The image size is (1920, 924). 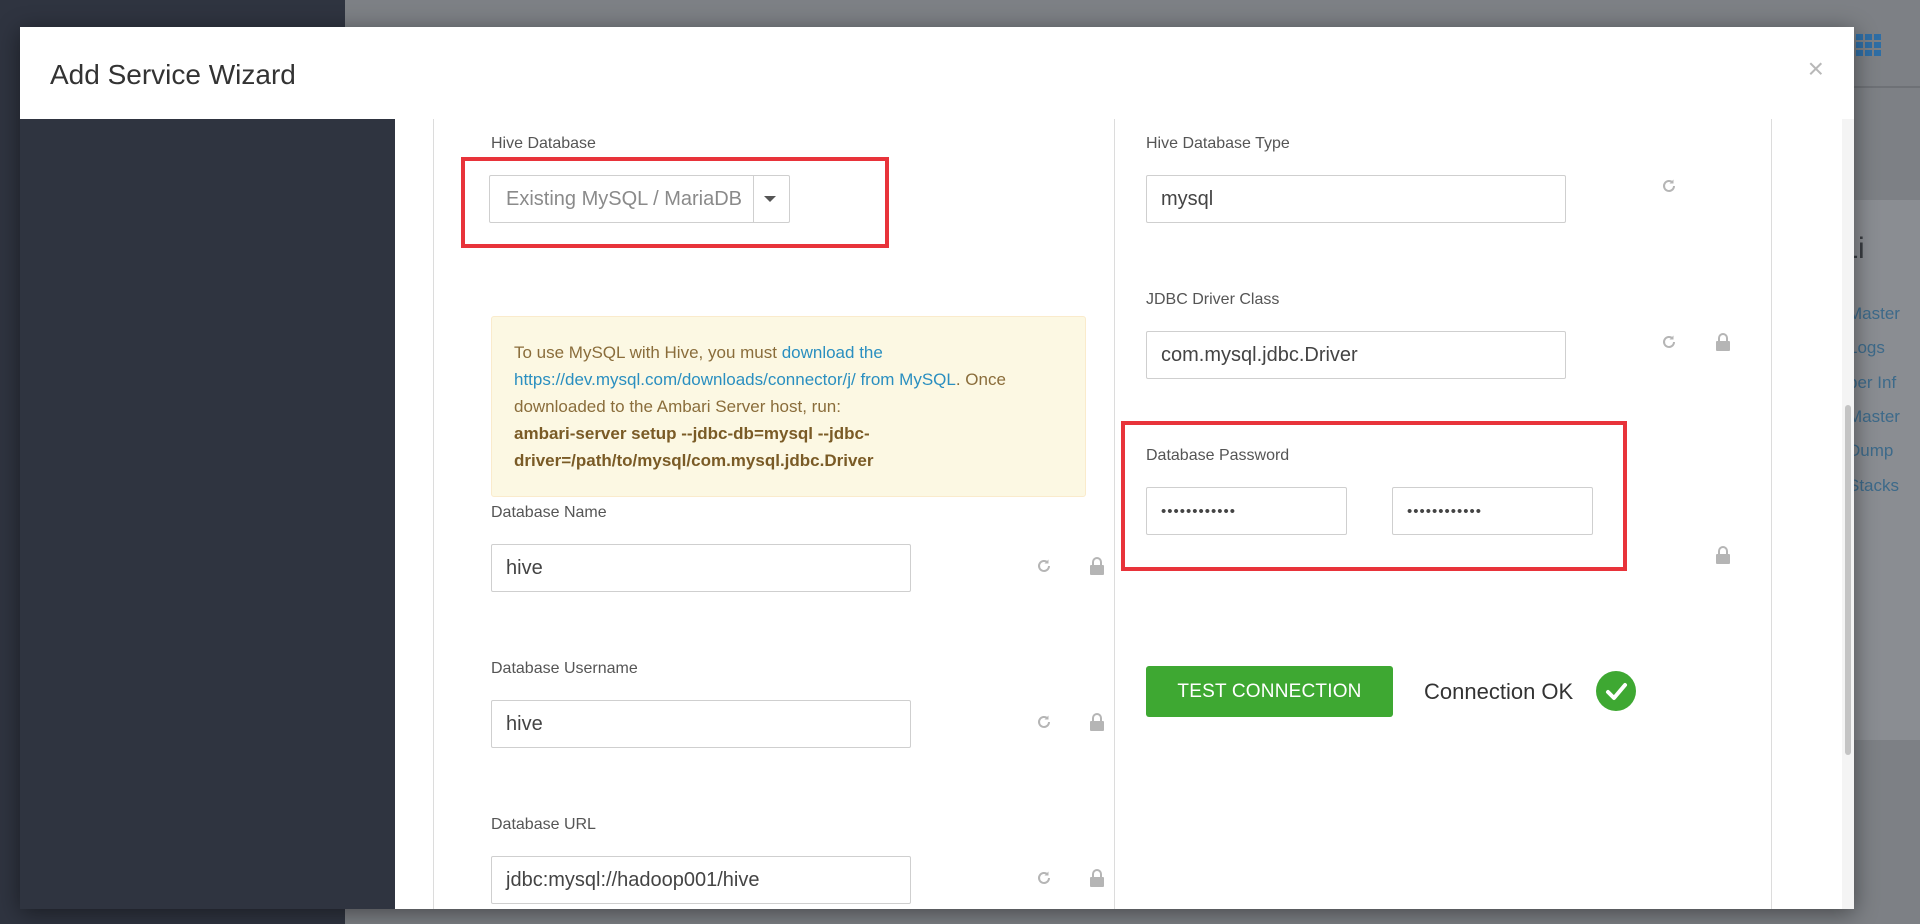 I want to click on jdbc-driver-class-input: com.mysql.jdbc.Driver, so click(x=1356, y=355).